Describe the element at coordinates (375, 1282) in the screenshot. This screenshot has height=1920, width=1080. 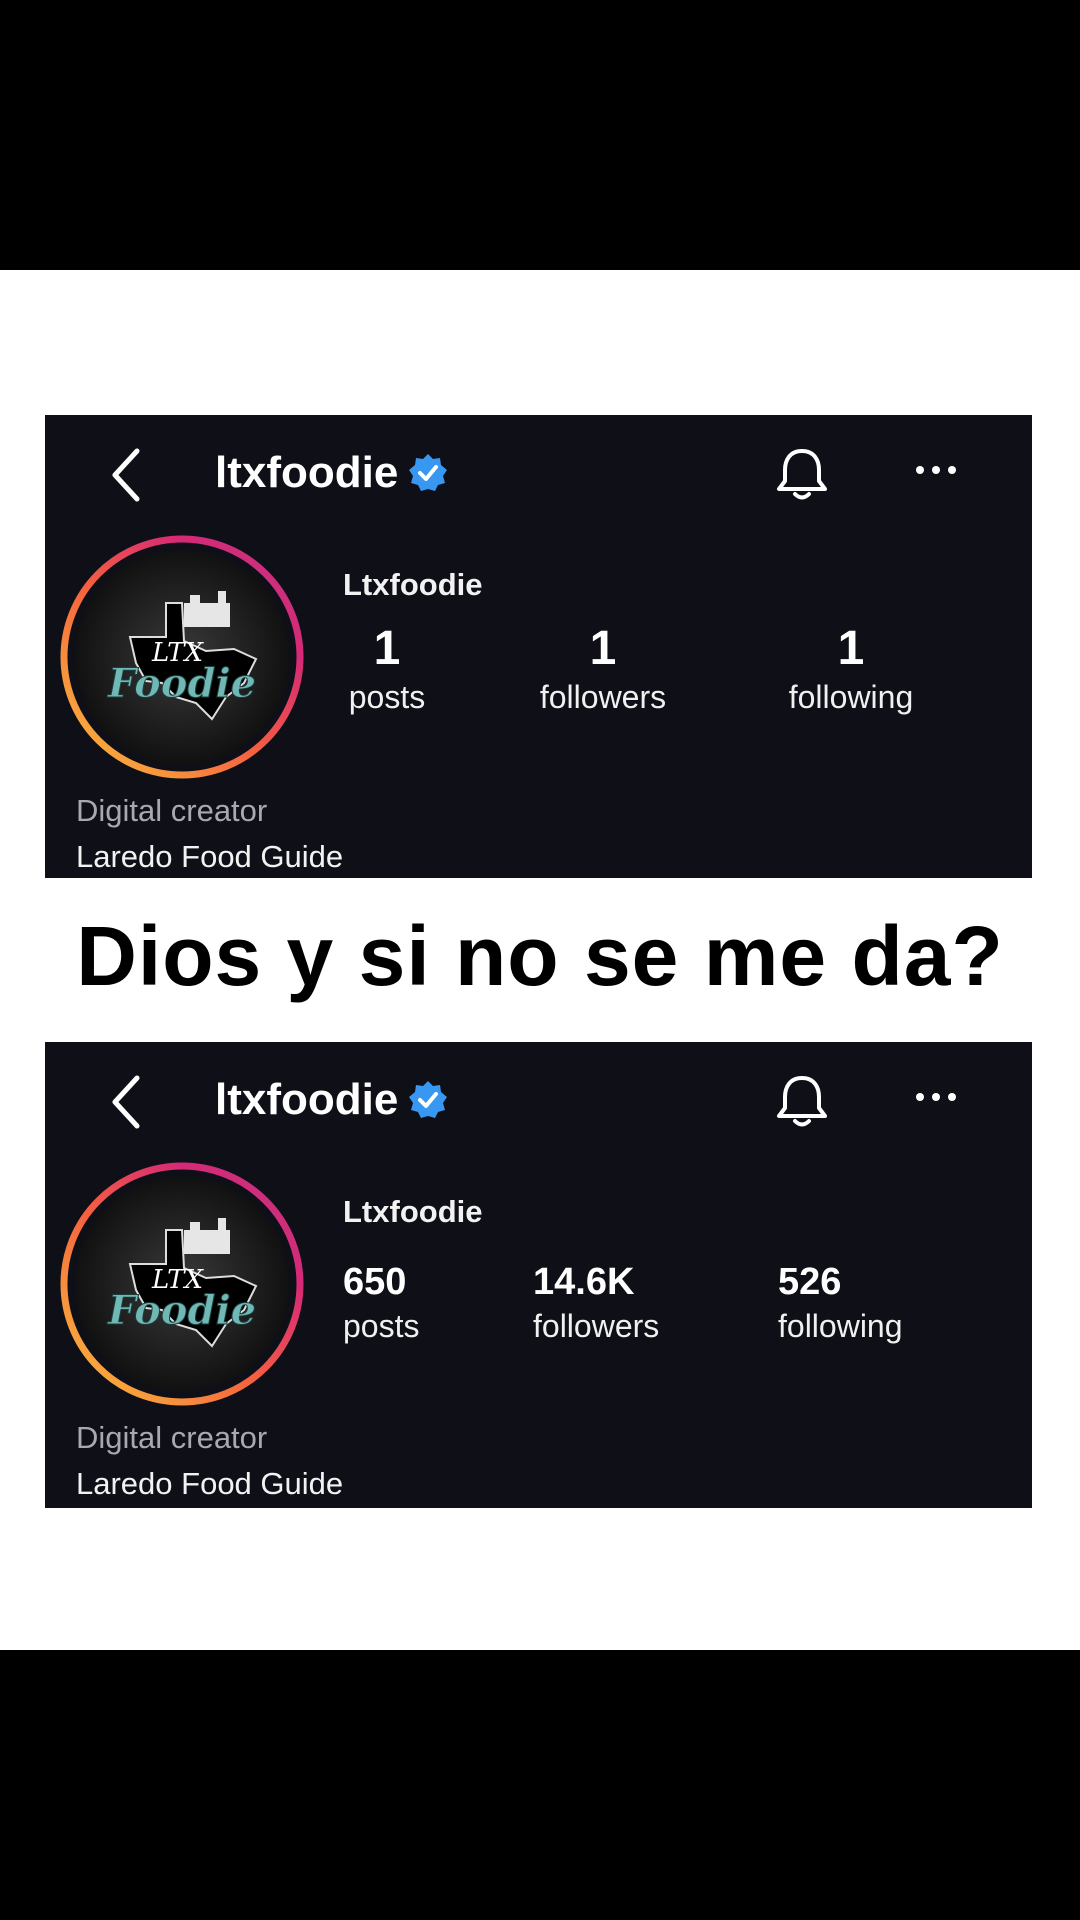
I see `stat-value: 650` at that location.